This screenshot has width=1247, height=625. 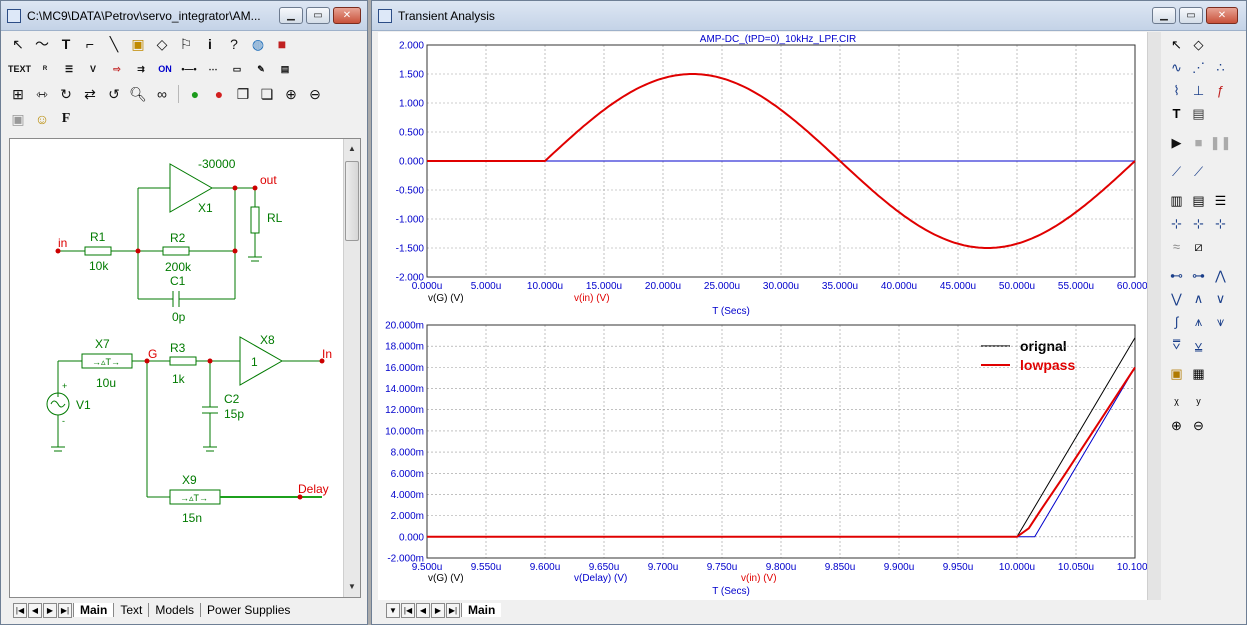 What do you see at coordinates (1220, 200) in the screenshot?
I see `list-icon: ☰` at bounding box center [1220, 200].